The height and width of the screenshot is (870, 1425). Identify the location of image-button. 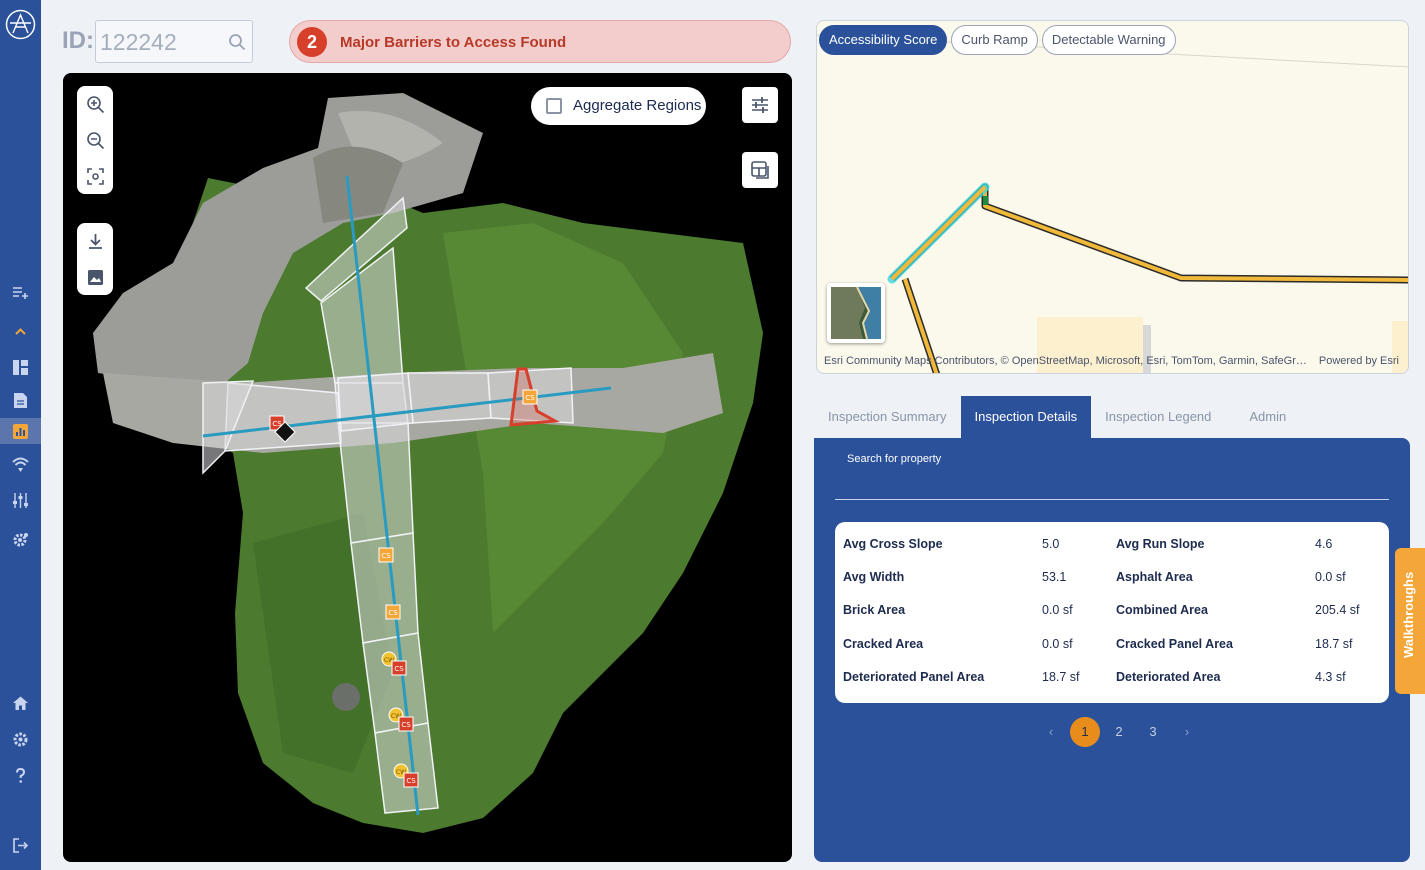
(95, 277).